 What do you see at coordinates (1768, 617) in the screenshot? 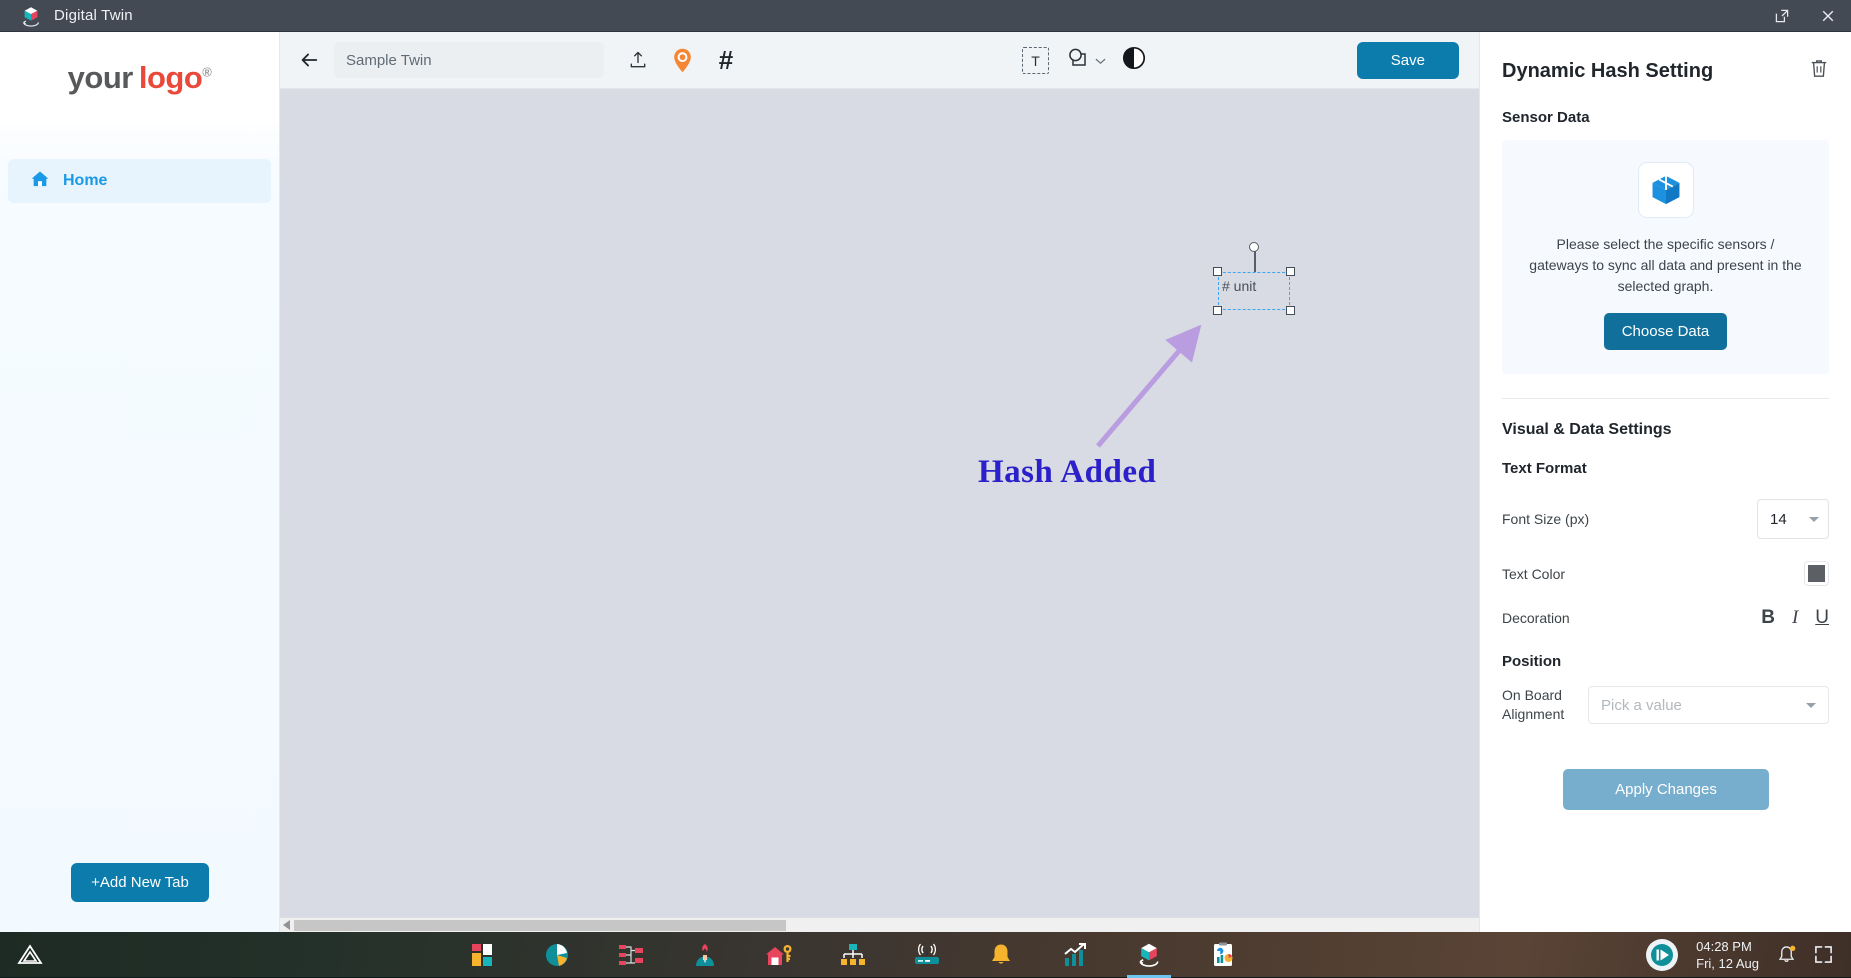
I see `bold-button: B` at bounding box center [1768, 617].